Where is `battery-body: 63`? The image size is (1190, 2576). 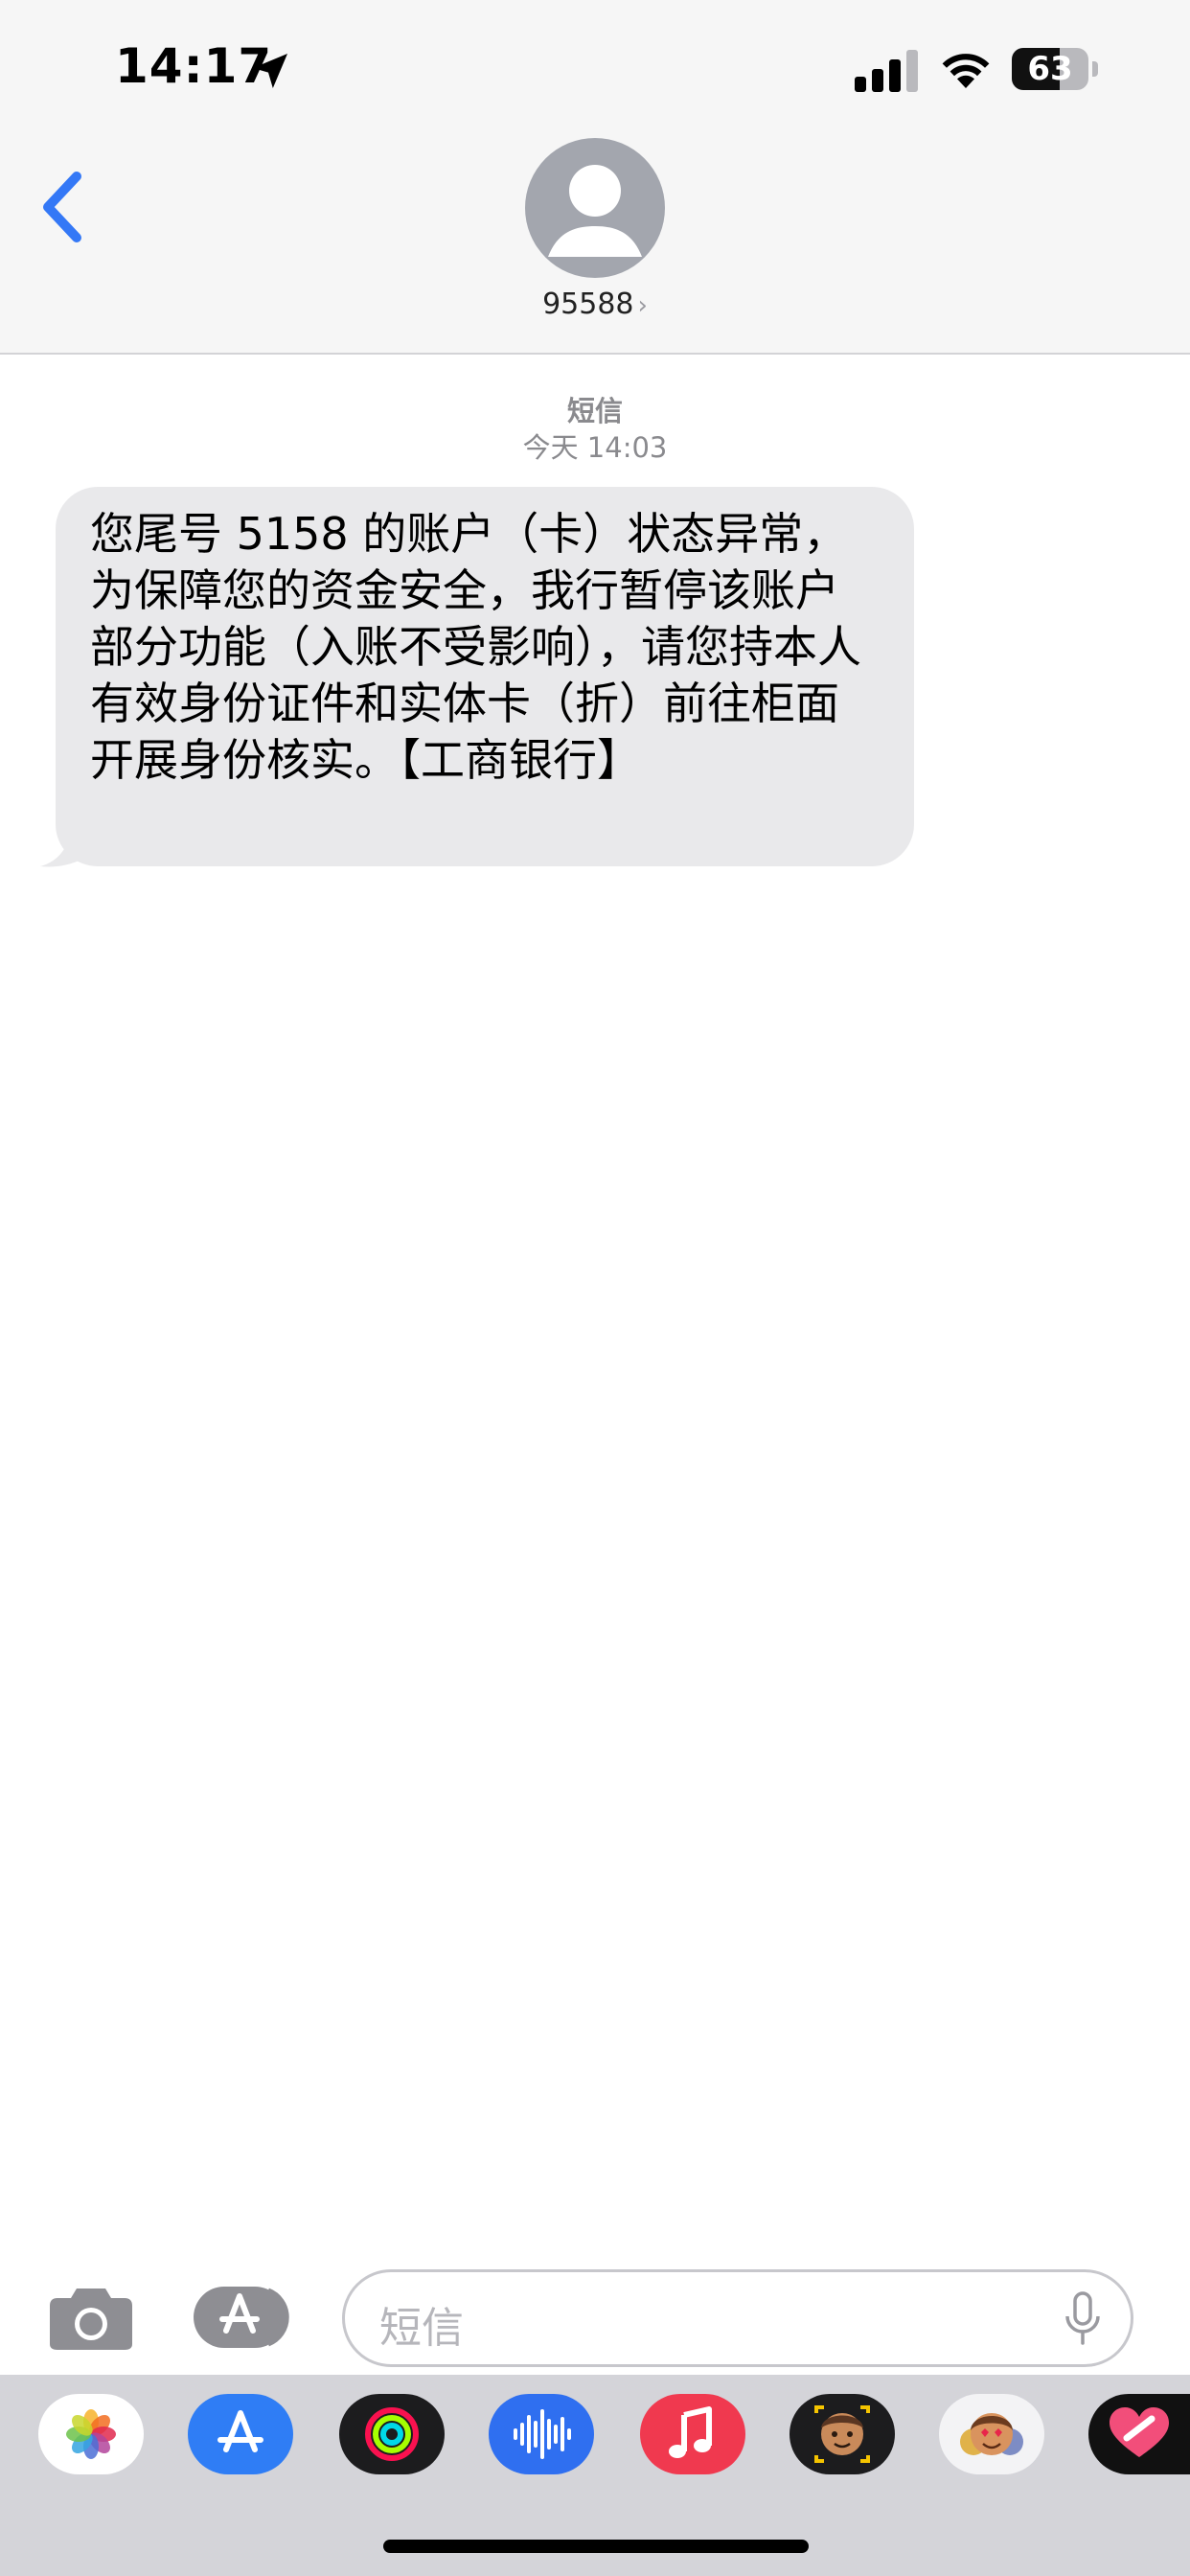
battery-body: 63 is located at coordinates (1050, 69).